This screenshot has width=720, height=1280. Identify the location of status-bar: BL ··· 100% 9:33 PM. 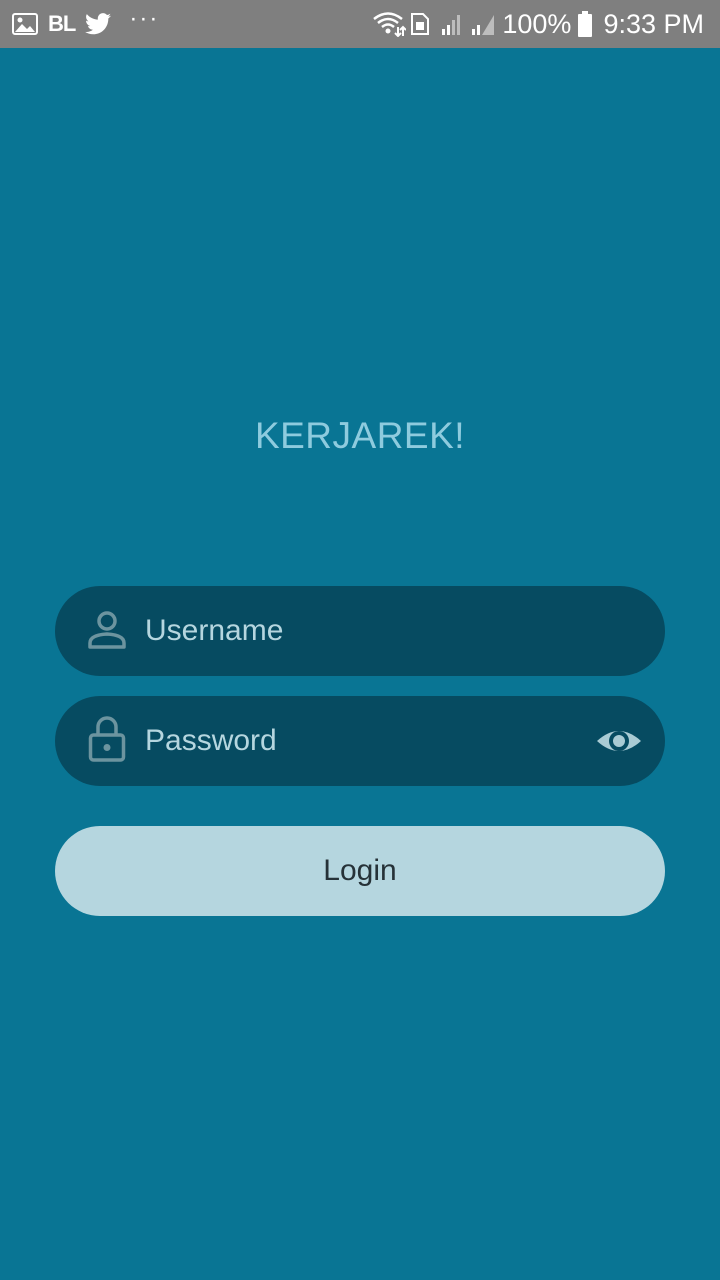
(360, 24).